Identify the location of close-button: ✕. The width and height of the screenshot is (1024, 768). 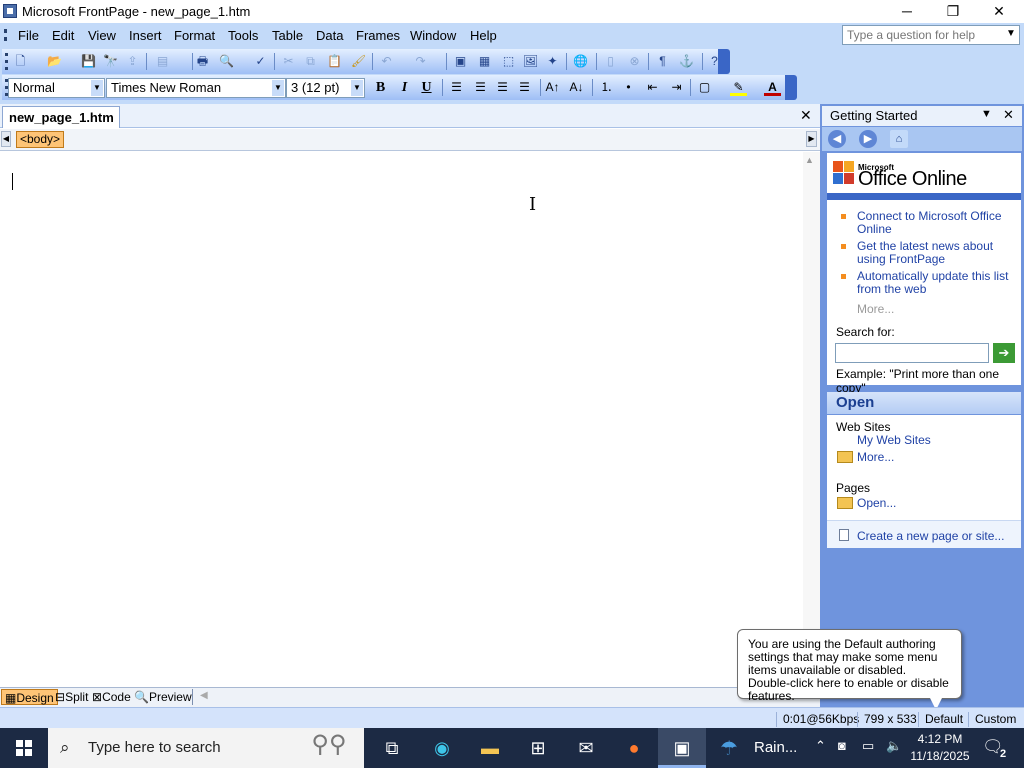
(999, 11).